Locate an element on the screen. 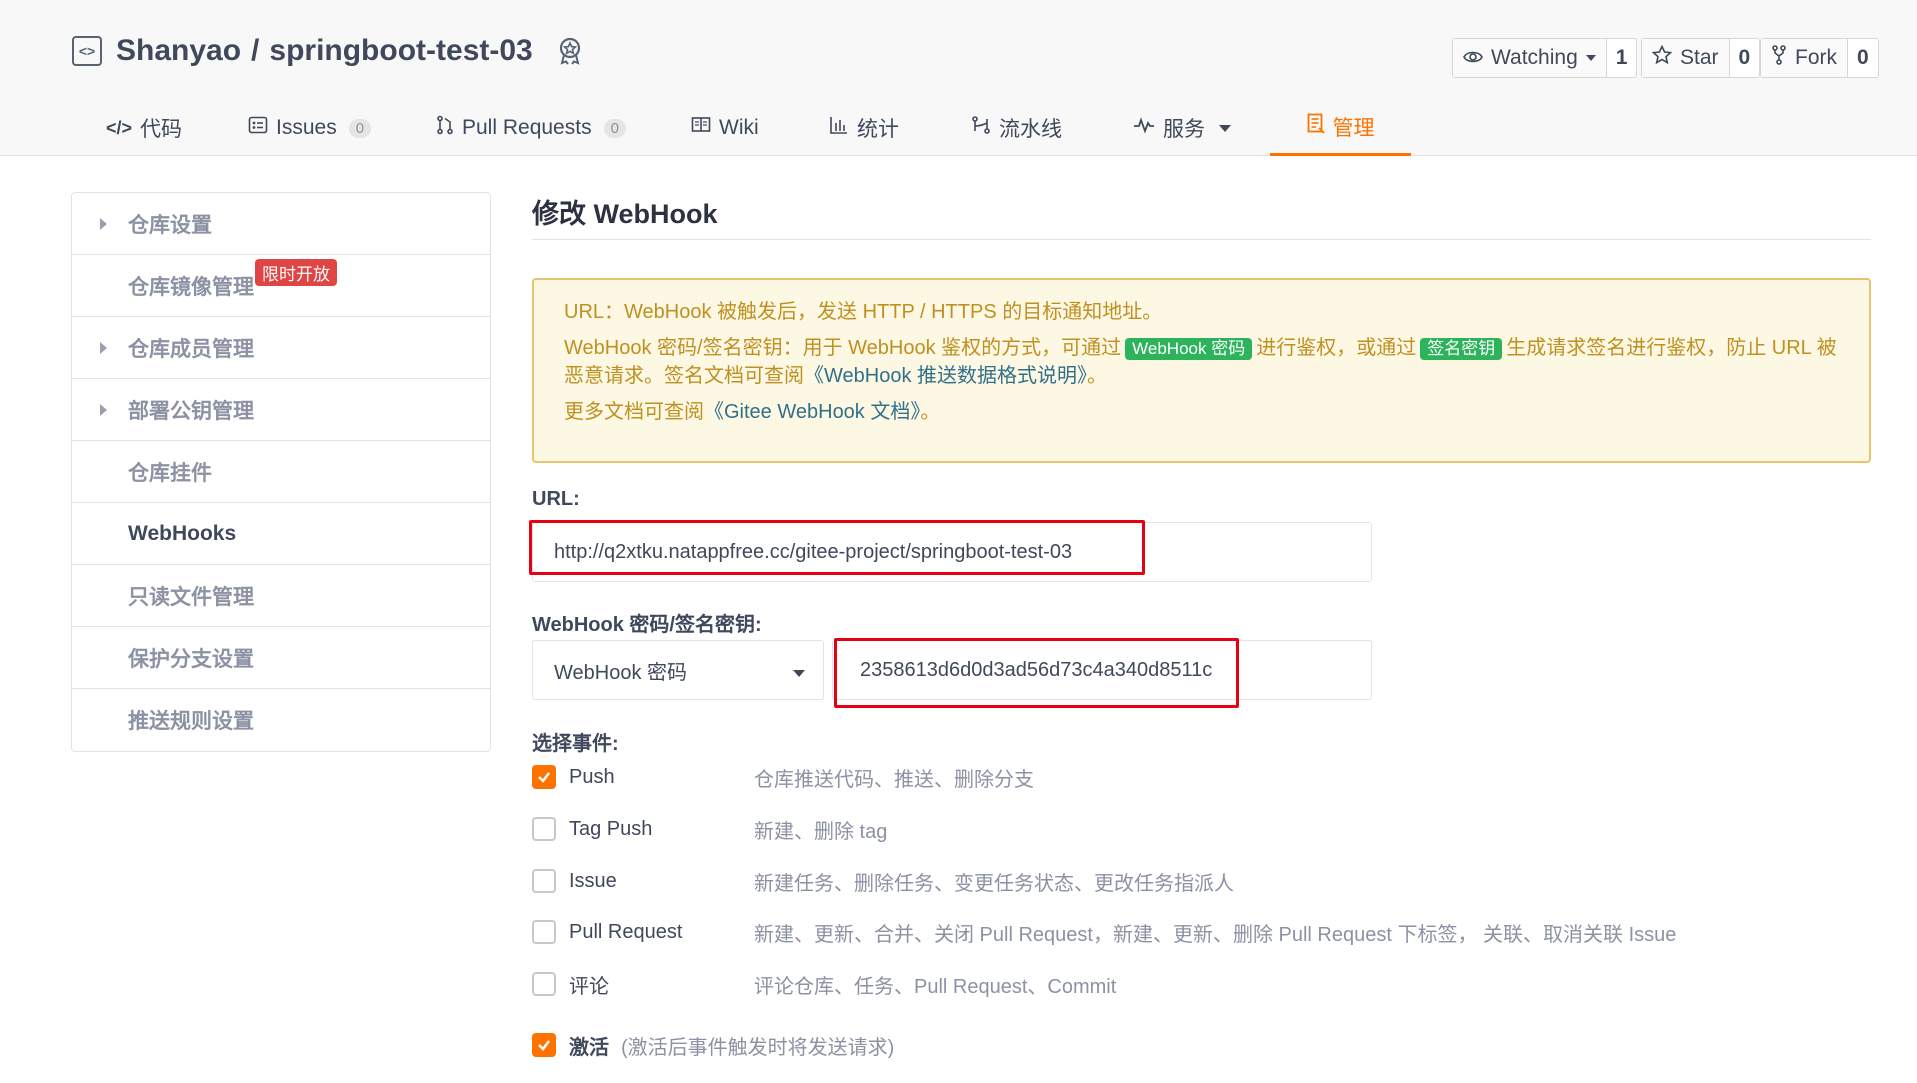 This screenshot has width=1917, height=1083. activate-row: 激活 (激活后事件触发时将发送请求) is located at coordinates (1182, 1045).